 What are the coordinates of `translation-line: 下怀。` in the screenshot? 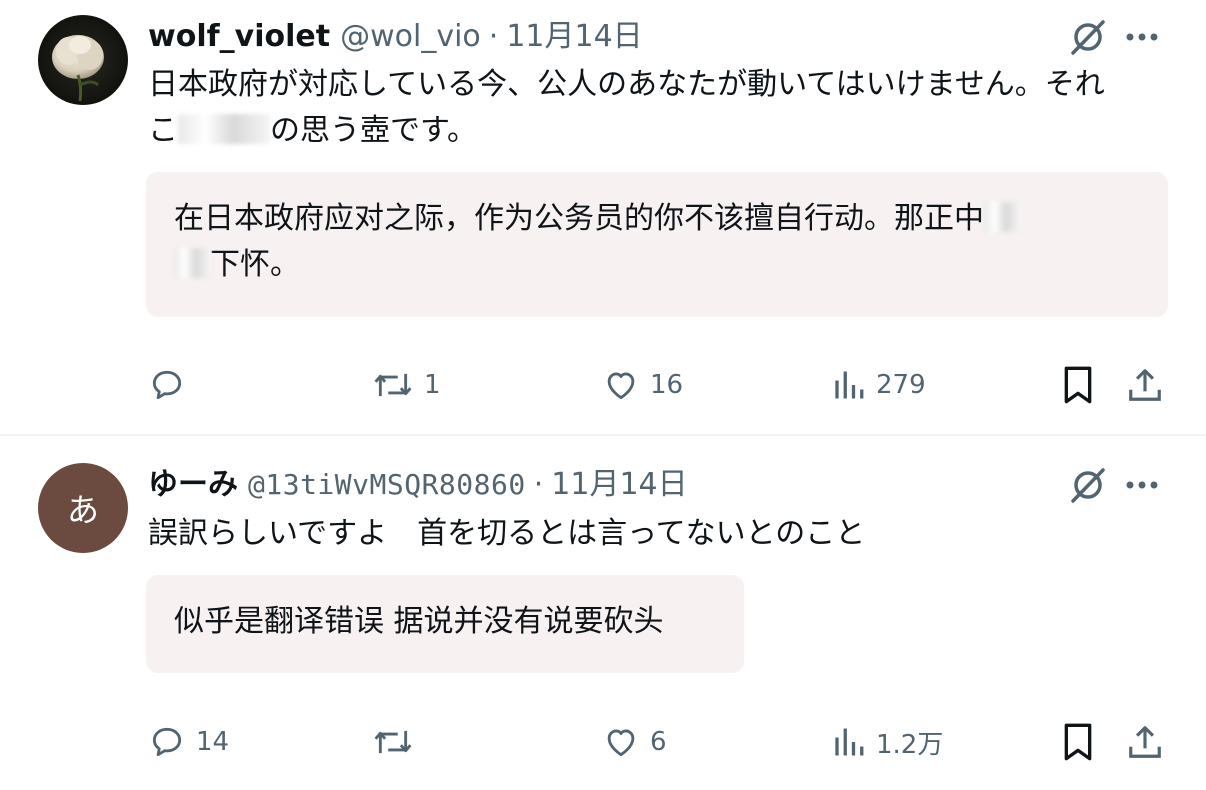 It's located at (657, 265).